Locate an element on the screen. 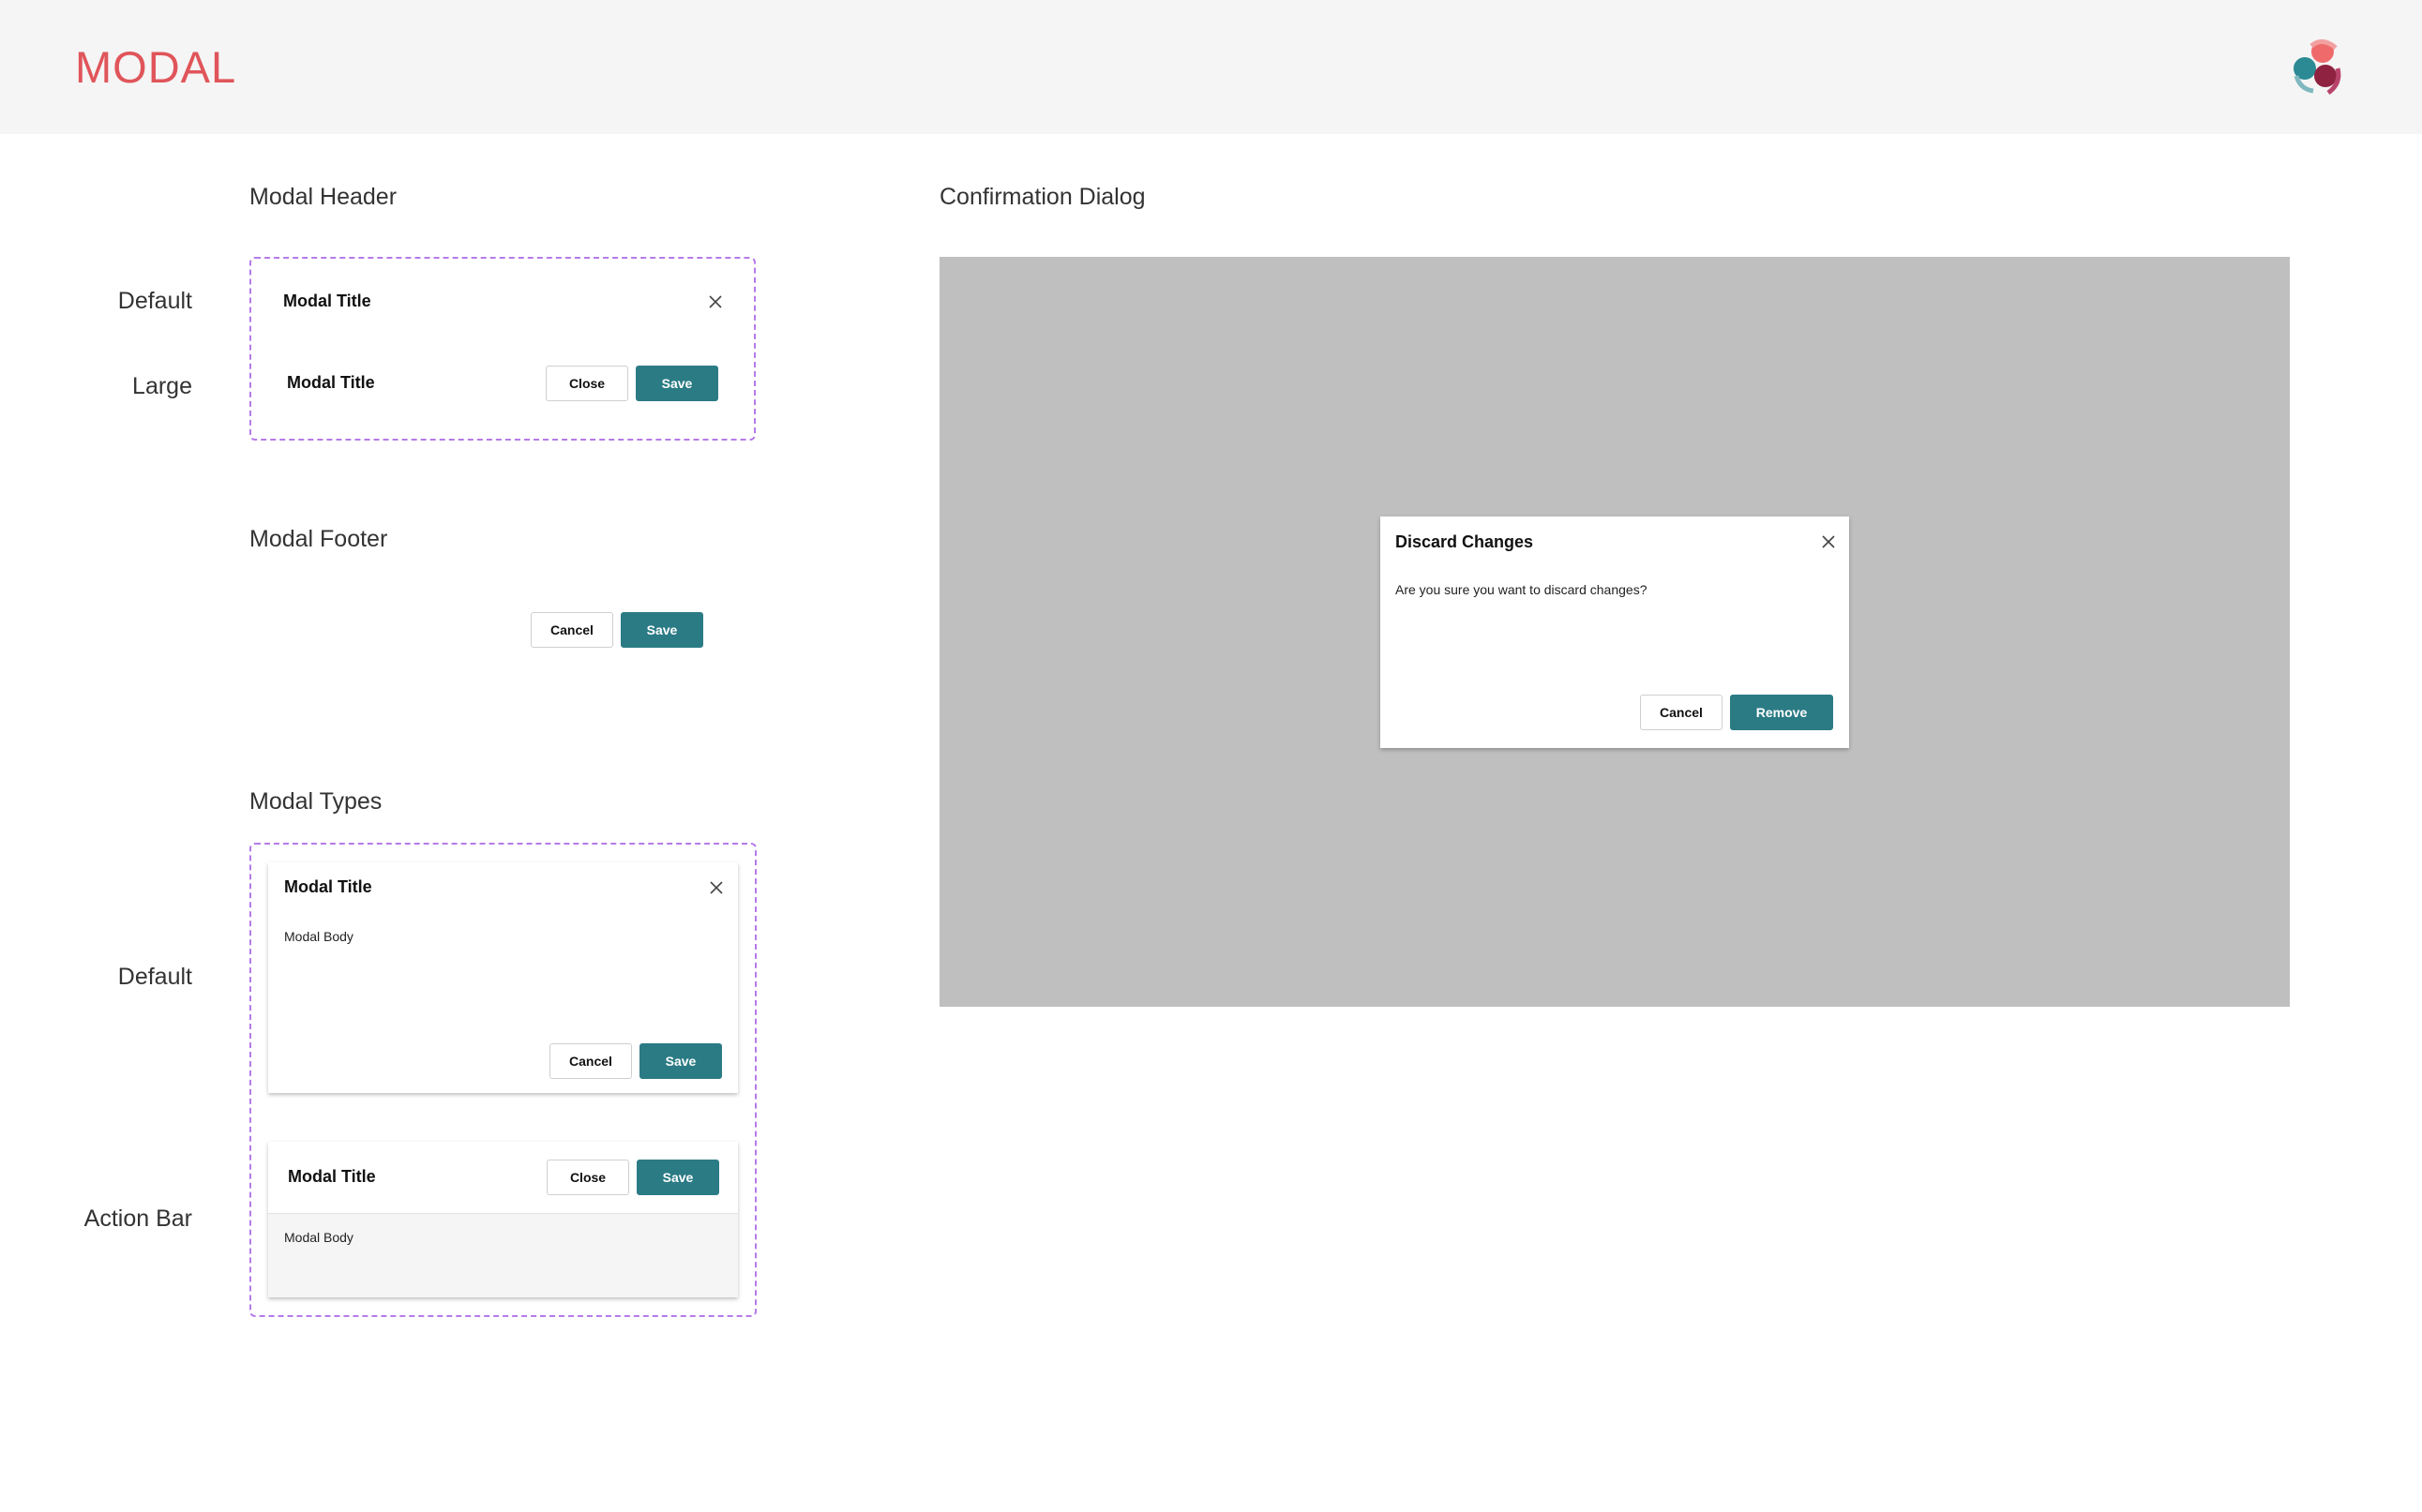 Image resolution: width=2422 pixels, height=1512 pixels. modal-header-large: Modal Title Close Save is located at coordinates (502, 382).